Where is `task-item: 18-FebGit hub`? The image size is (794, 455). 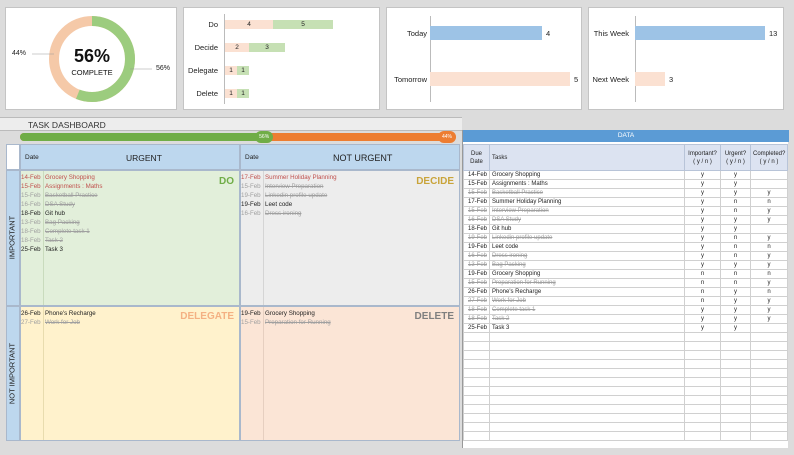 task-item: 18-FebGit hub is located at coordinates (121, 213).